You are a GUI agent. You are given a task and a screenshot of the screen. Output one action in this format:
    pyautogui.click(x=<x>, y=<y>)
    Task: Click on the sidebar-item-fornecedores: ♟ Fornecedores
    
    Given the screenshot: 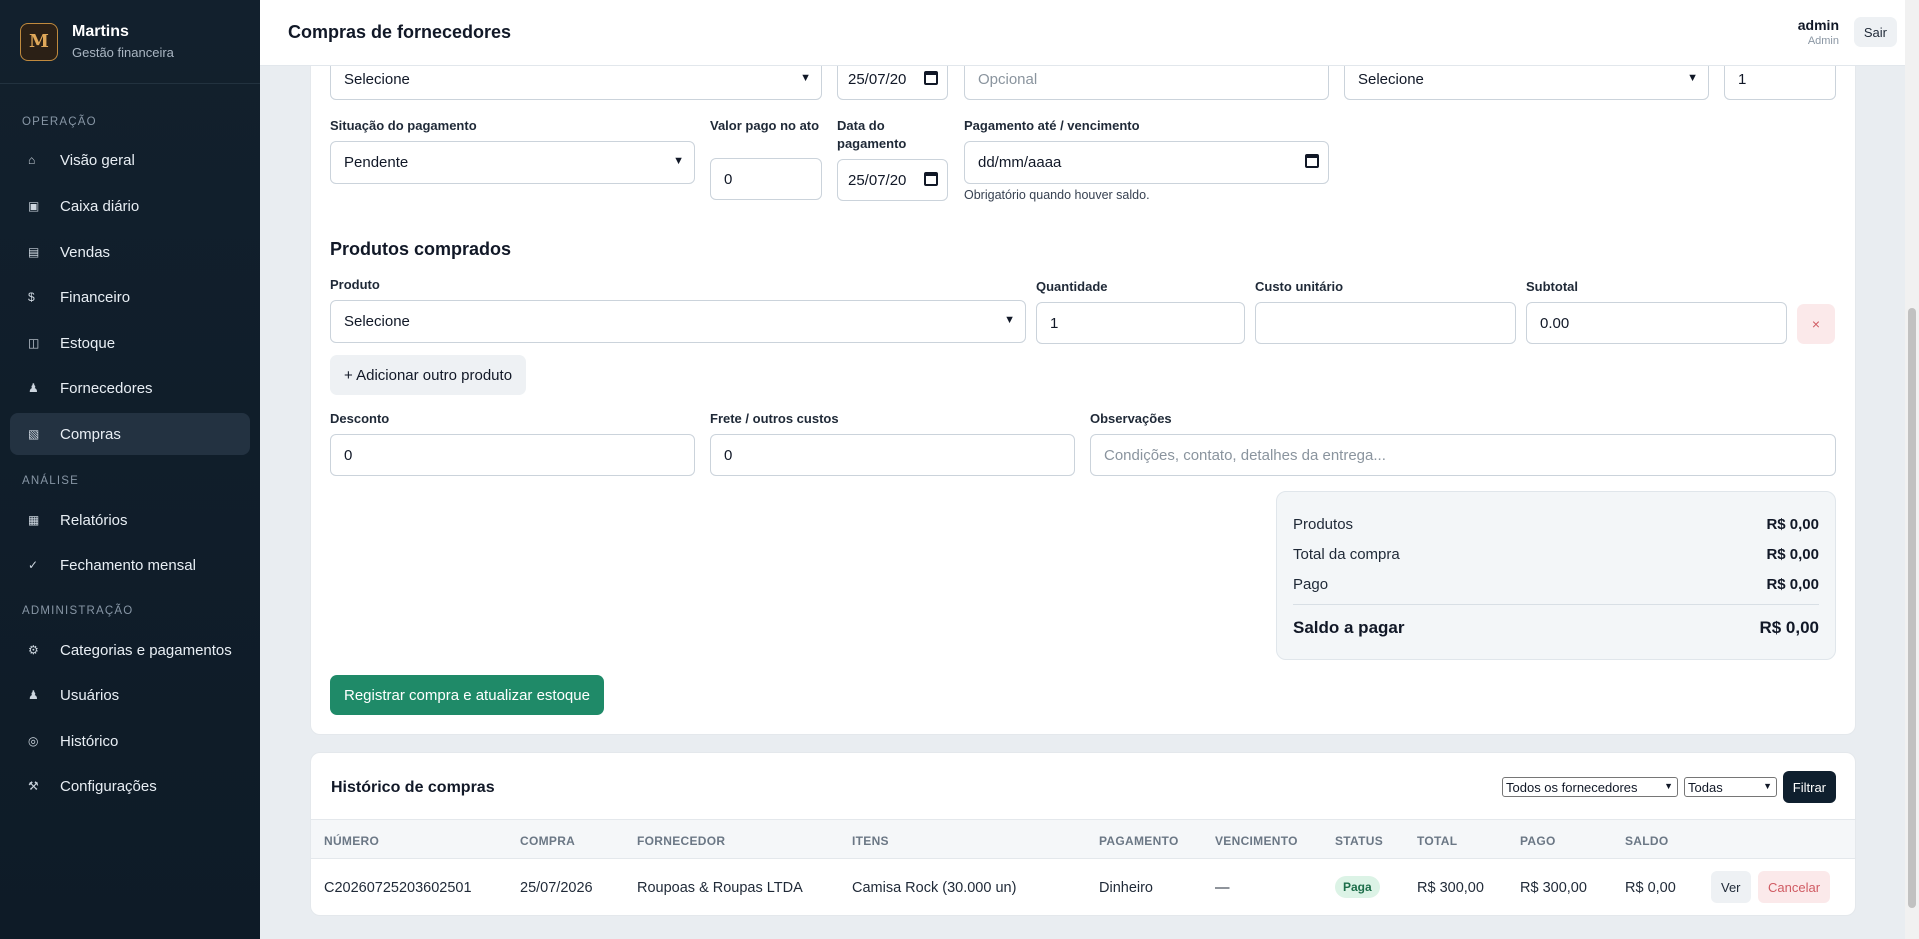 What is the action you would take?
    pyautogui.click(x=130, y=388)
    